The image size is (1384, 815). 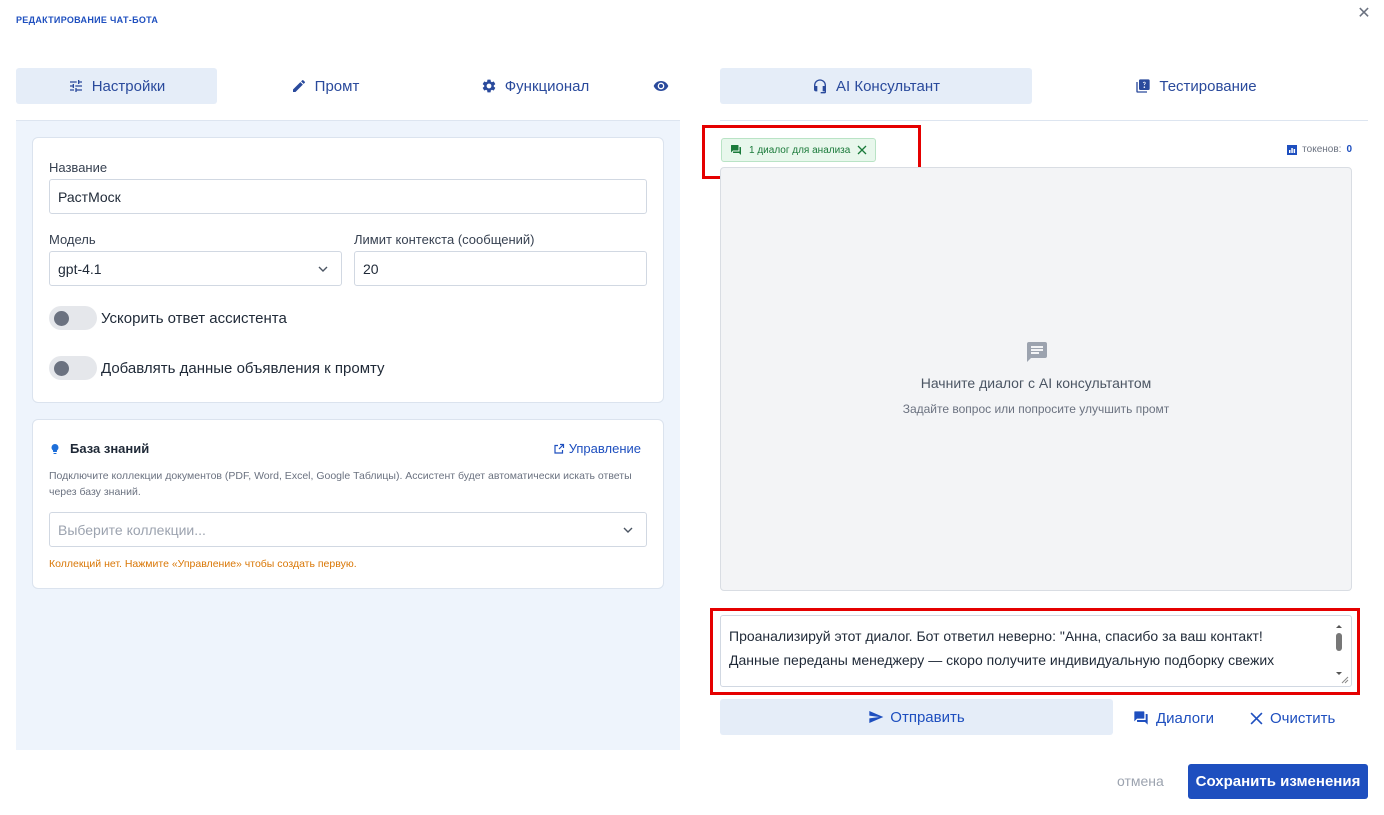 What do you see at coordinates (89, 196) in the screenshot?
I see `name-input-value: РастМоск` at bounding box center [89, 196].